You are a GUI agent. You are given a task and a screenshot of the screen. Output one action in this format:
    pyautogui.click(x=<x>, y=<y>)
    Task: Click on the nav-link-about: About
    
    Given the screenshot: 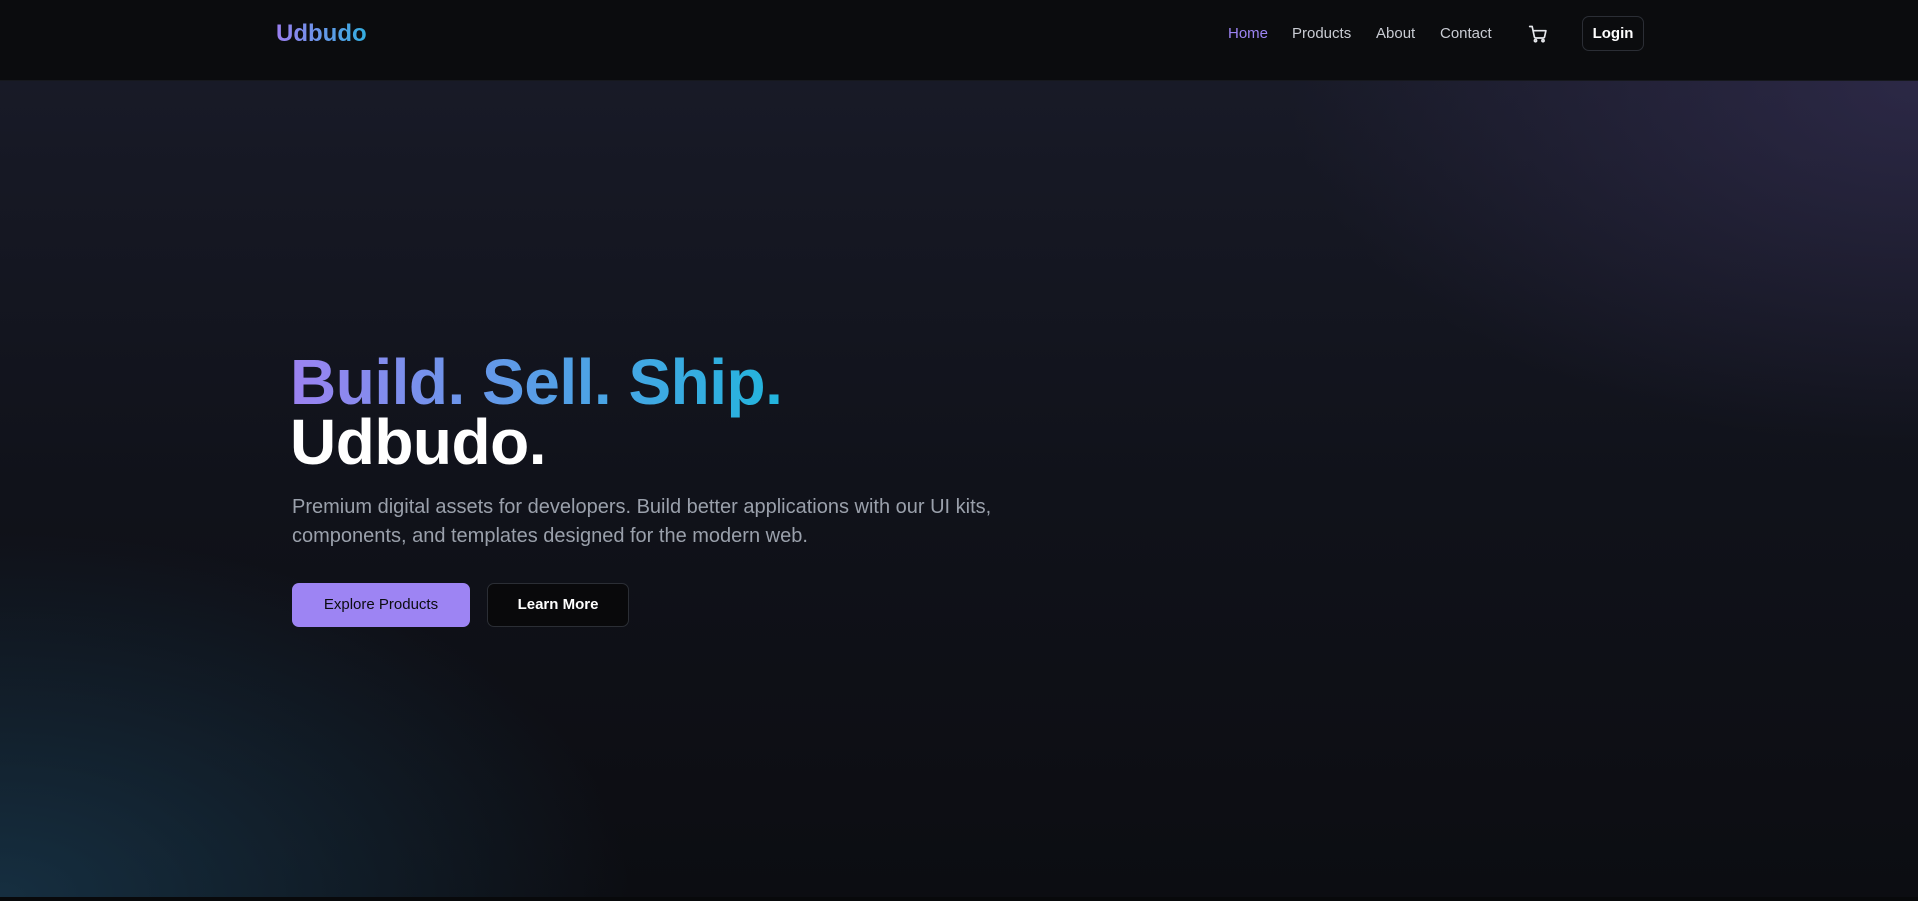 What is the action you would take?
    pyautogui.click(x=1395, y=34)
    